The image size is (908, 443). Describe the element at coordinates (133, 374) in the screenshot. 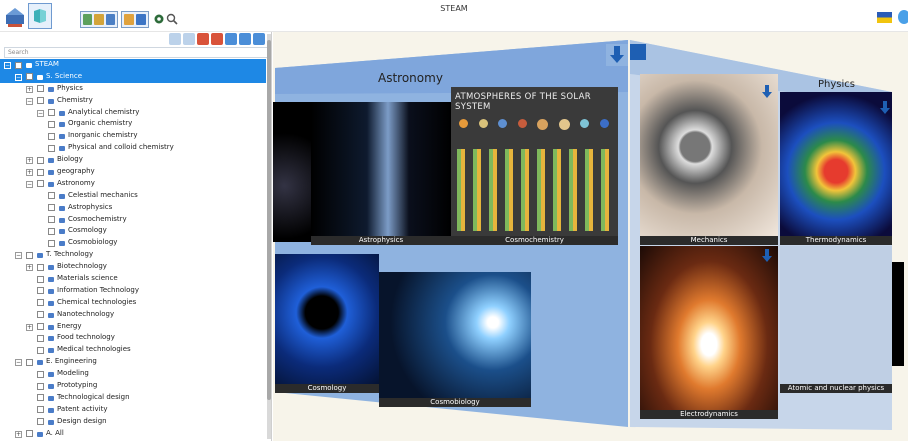

I see `tree-item: Modeling` at that location.